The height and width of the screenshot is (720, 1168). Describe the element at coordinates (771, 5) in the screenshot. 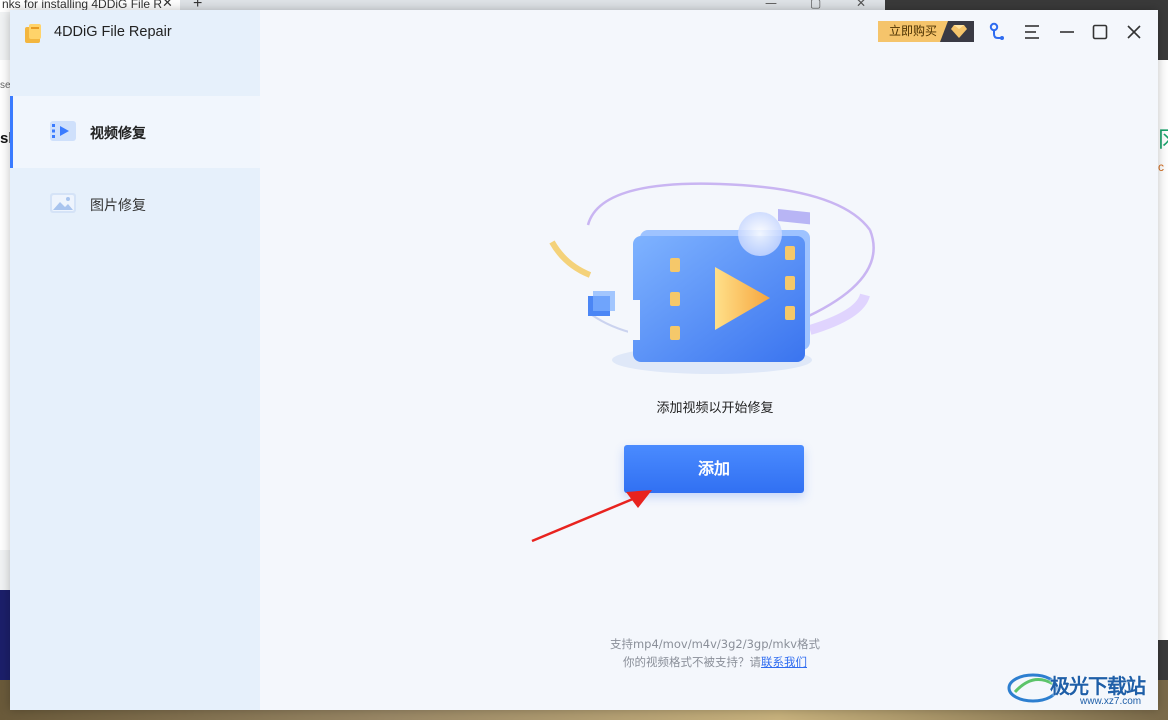

I see `bg-minimize-icon: —` at that location.